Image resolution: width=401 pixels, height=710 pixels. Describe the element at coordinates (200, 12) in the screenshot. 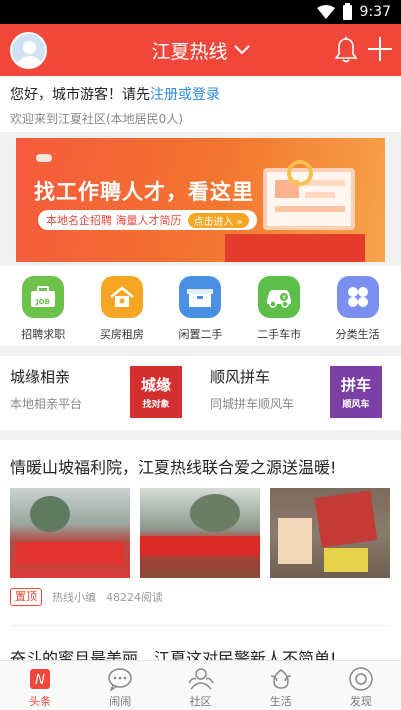

I see `status-bar: 9:37` at that location.